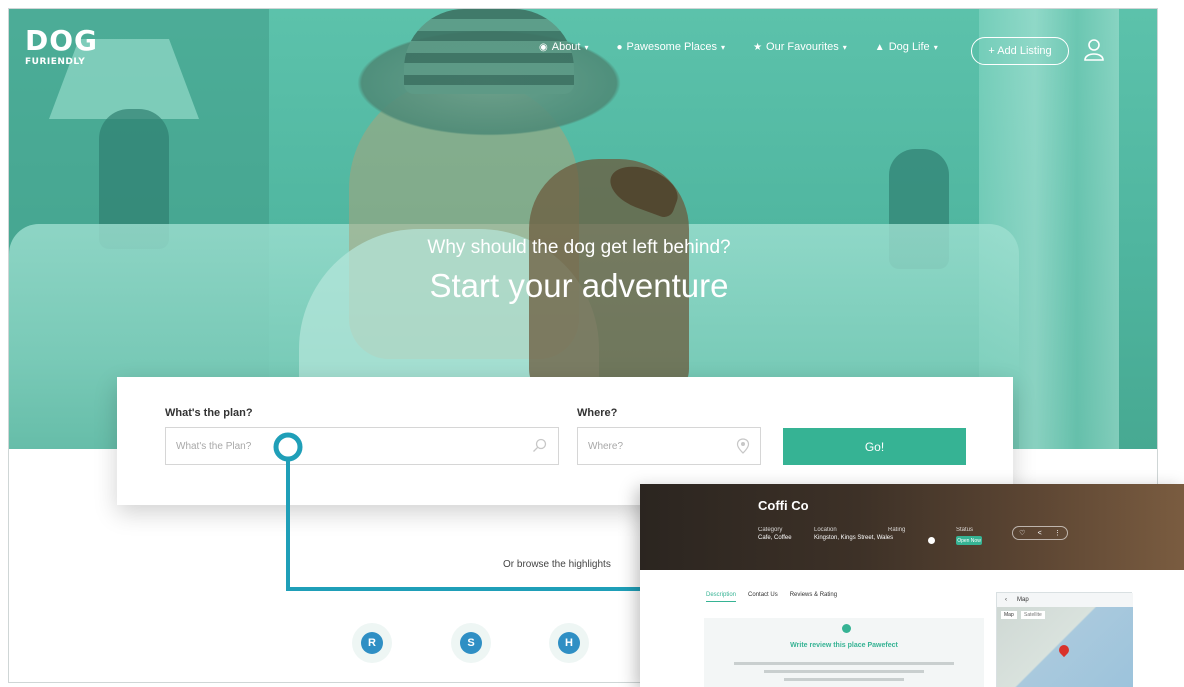 The height and width of the screenshot is (687, 1184). What do you see at coordinates (579, 285) in the screenshot?
I see `hero-title: Start your adventure` at bounding box center [579, 285].